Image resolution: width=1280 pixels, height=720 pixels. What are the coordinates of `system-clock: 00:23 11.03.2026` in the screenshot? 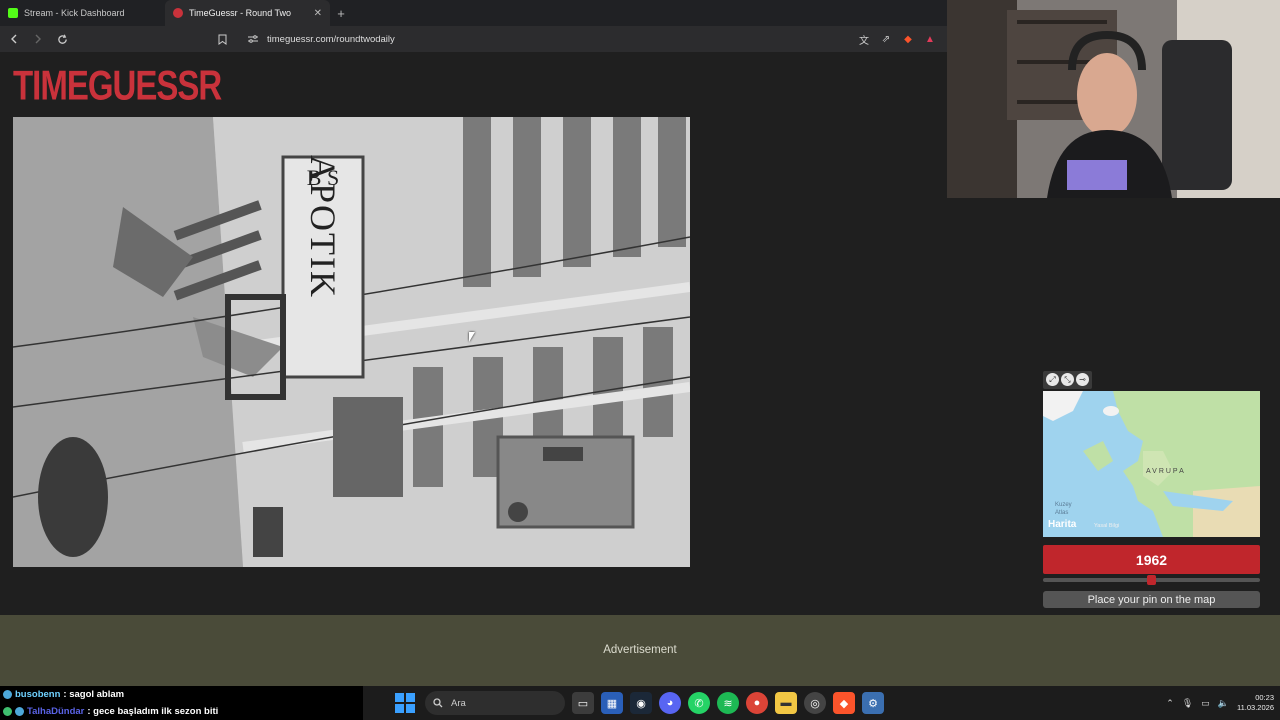 It's located at (1255, 703).